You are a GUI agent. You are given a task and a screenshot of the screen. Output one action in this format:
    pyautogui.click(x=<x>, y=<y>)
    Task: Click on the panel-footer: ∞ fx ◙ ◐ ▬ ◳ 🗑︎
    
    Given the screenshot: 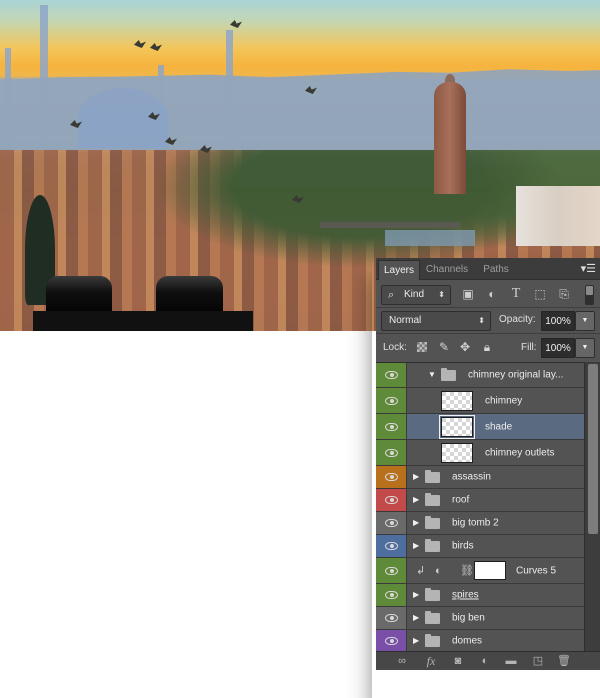 What is the action you would take?
    pyautogui.click(x=488, y=660)
    